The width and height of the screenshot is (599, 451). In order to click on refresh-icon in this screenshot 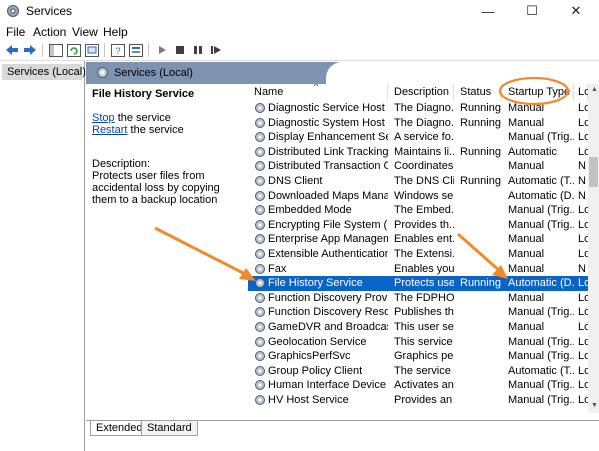, I will do `click(74, 50)`.